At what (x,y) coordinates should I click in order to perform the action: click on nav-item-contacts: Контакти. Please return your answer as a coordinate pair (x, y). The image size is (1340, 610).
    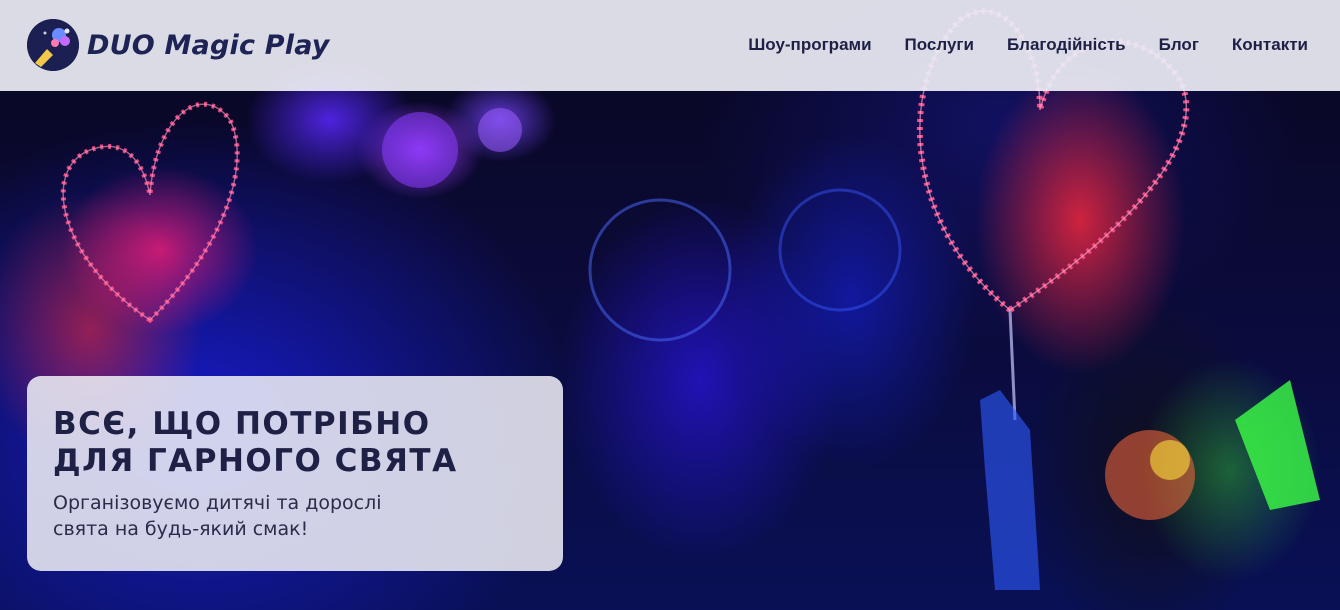
    Looking at the image, I should click on (1270, 45).